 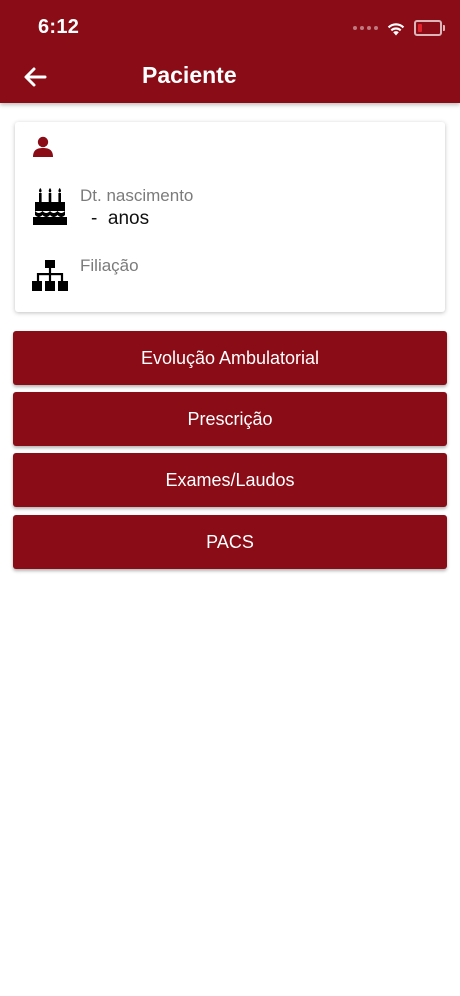 I want to click on birth-date-value: - anos, so click(x=120, y=218).